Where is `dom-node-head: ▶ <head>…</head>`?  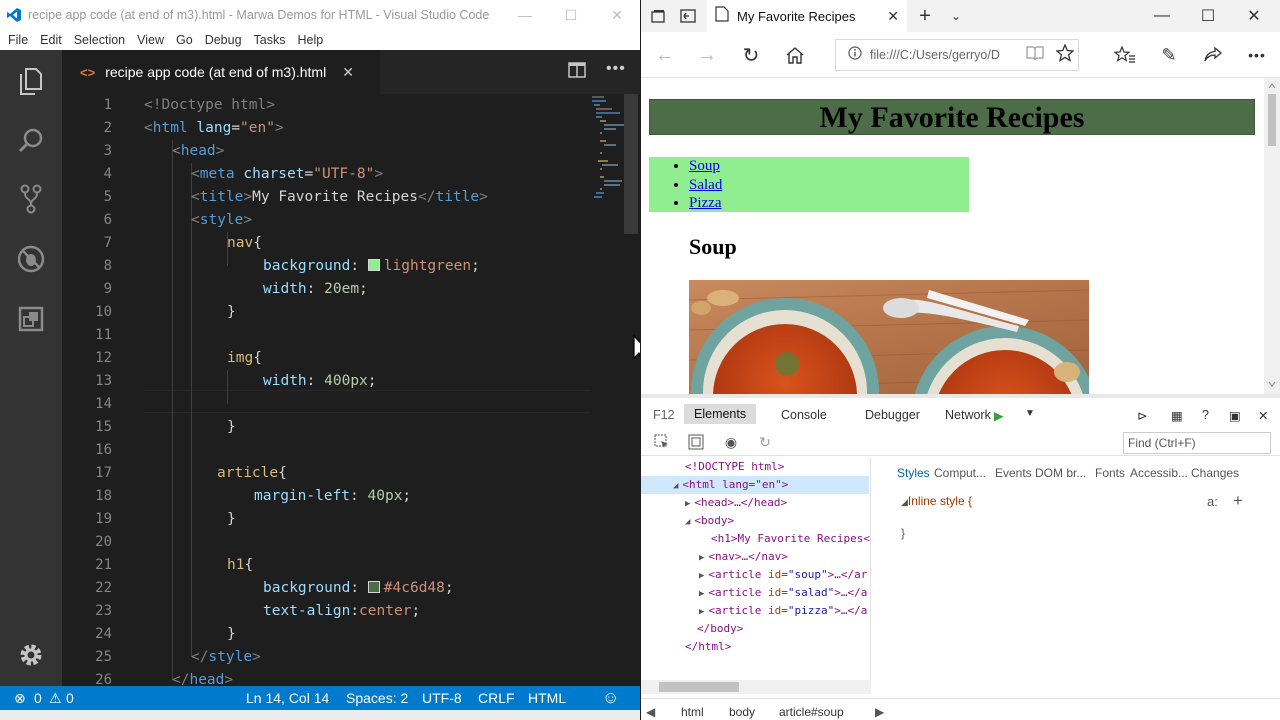 dom-node-head: ▶ <head>…</head> is located at coordinates (736, 502).